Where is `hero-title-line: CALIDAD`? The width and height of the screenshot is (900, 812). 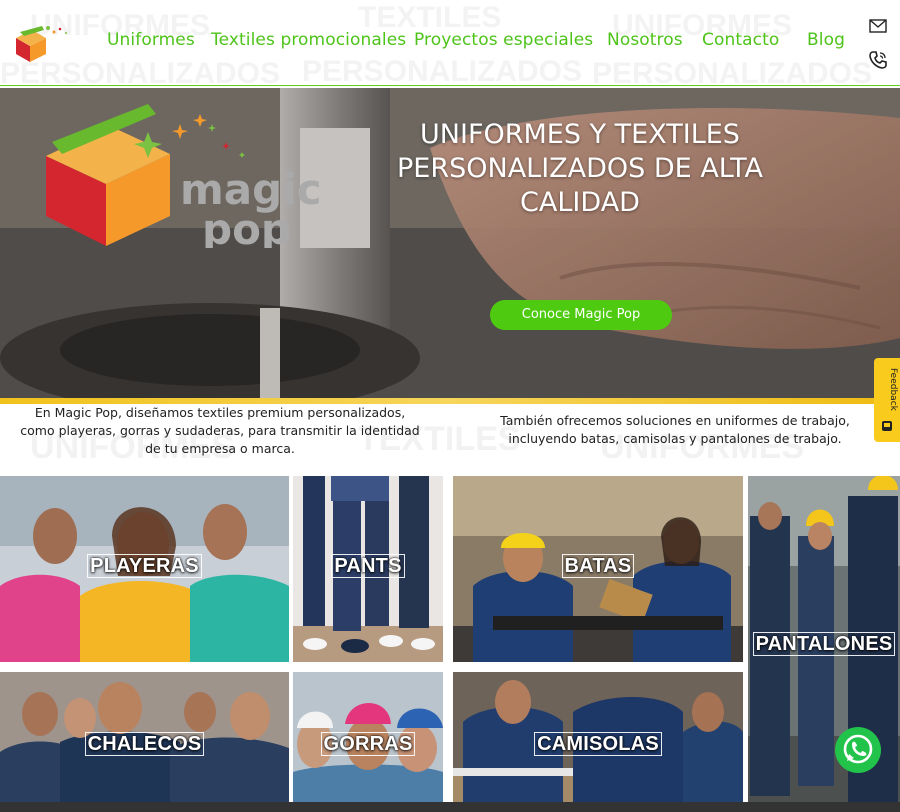
hero-title-line: CALIDAD is located at coordinates (580, 202).